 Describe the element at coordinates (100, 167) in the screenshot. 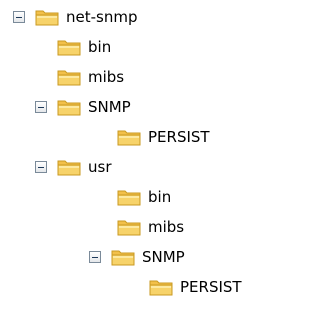

I see `tree-node-label: usr` at that location.